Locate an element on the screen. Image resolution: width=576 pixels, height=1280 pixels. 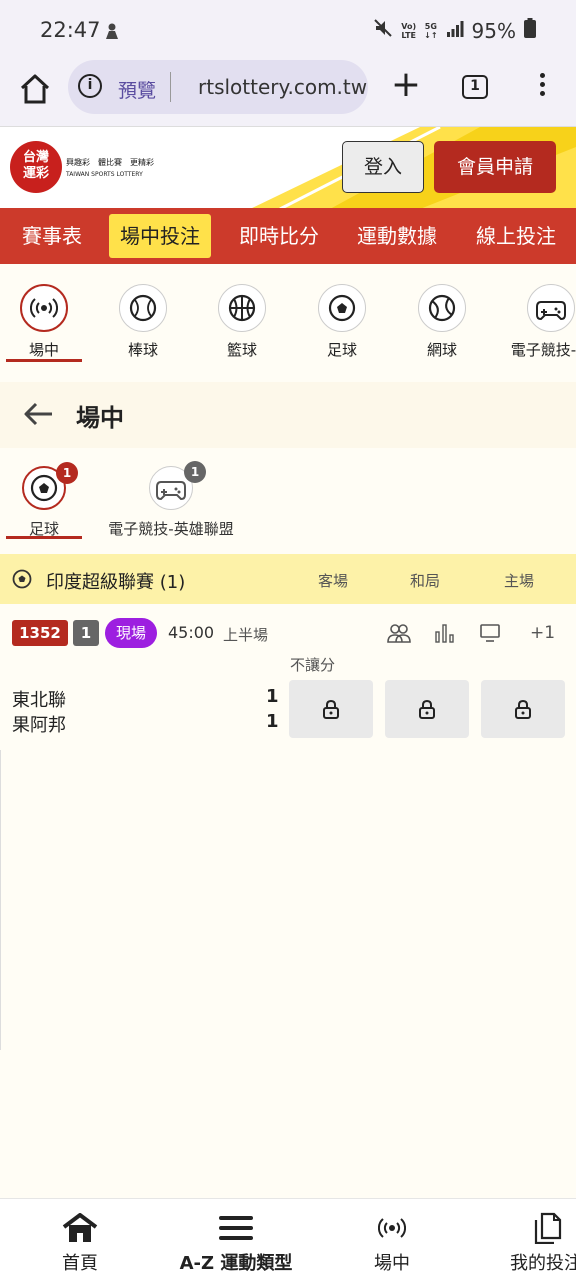
network-indicator: 5G ↓↑ is located at coordinates (431, 30).